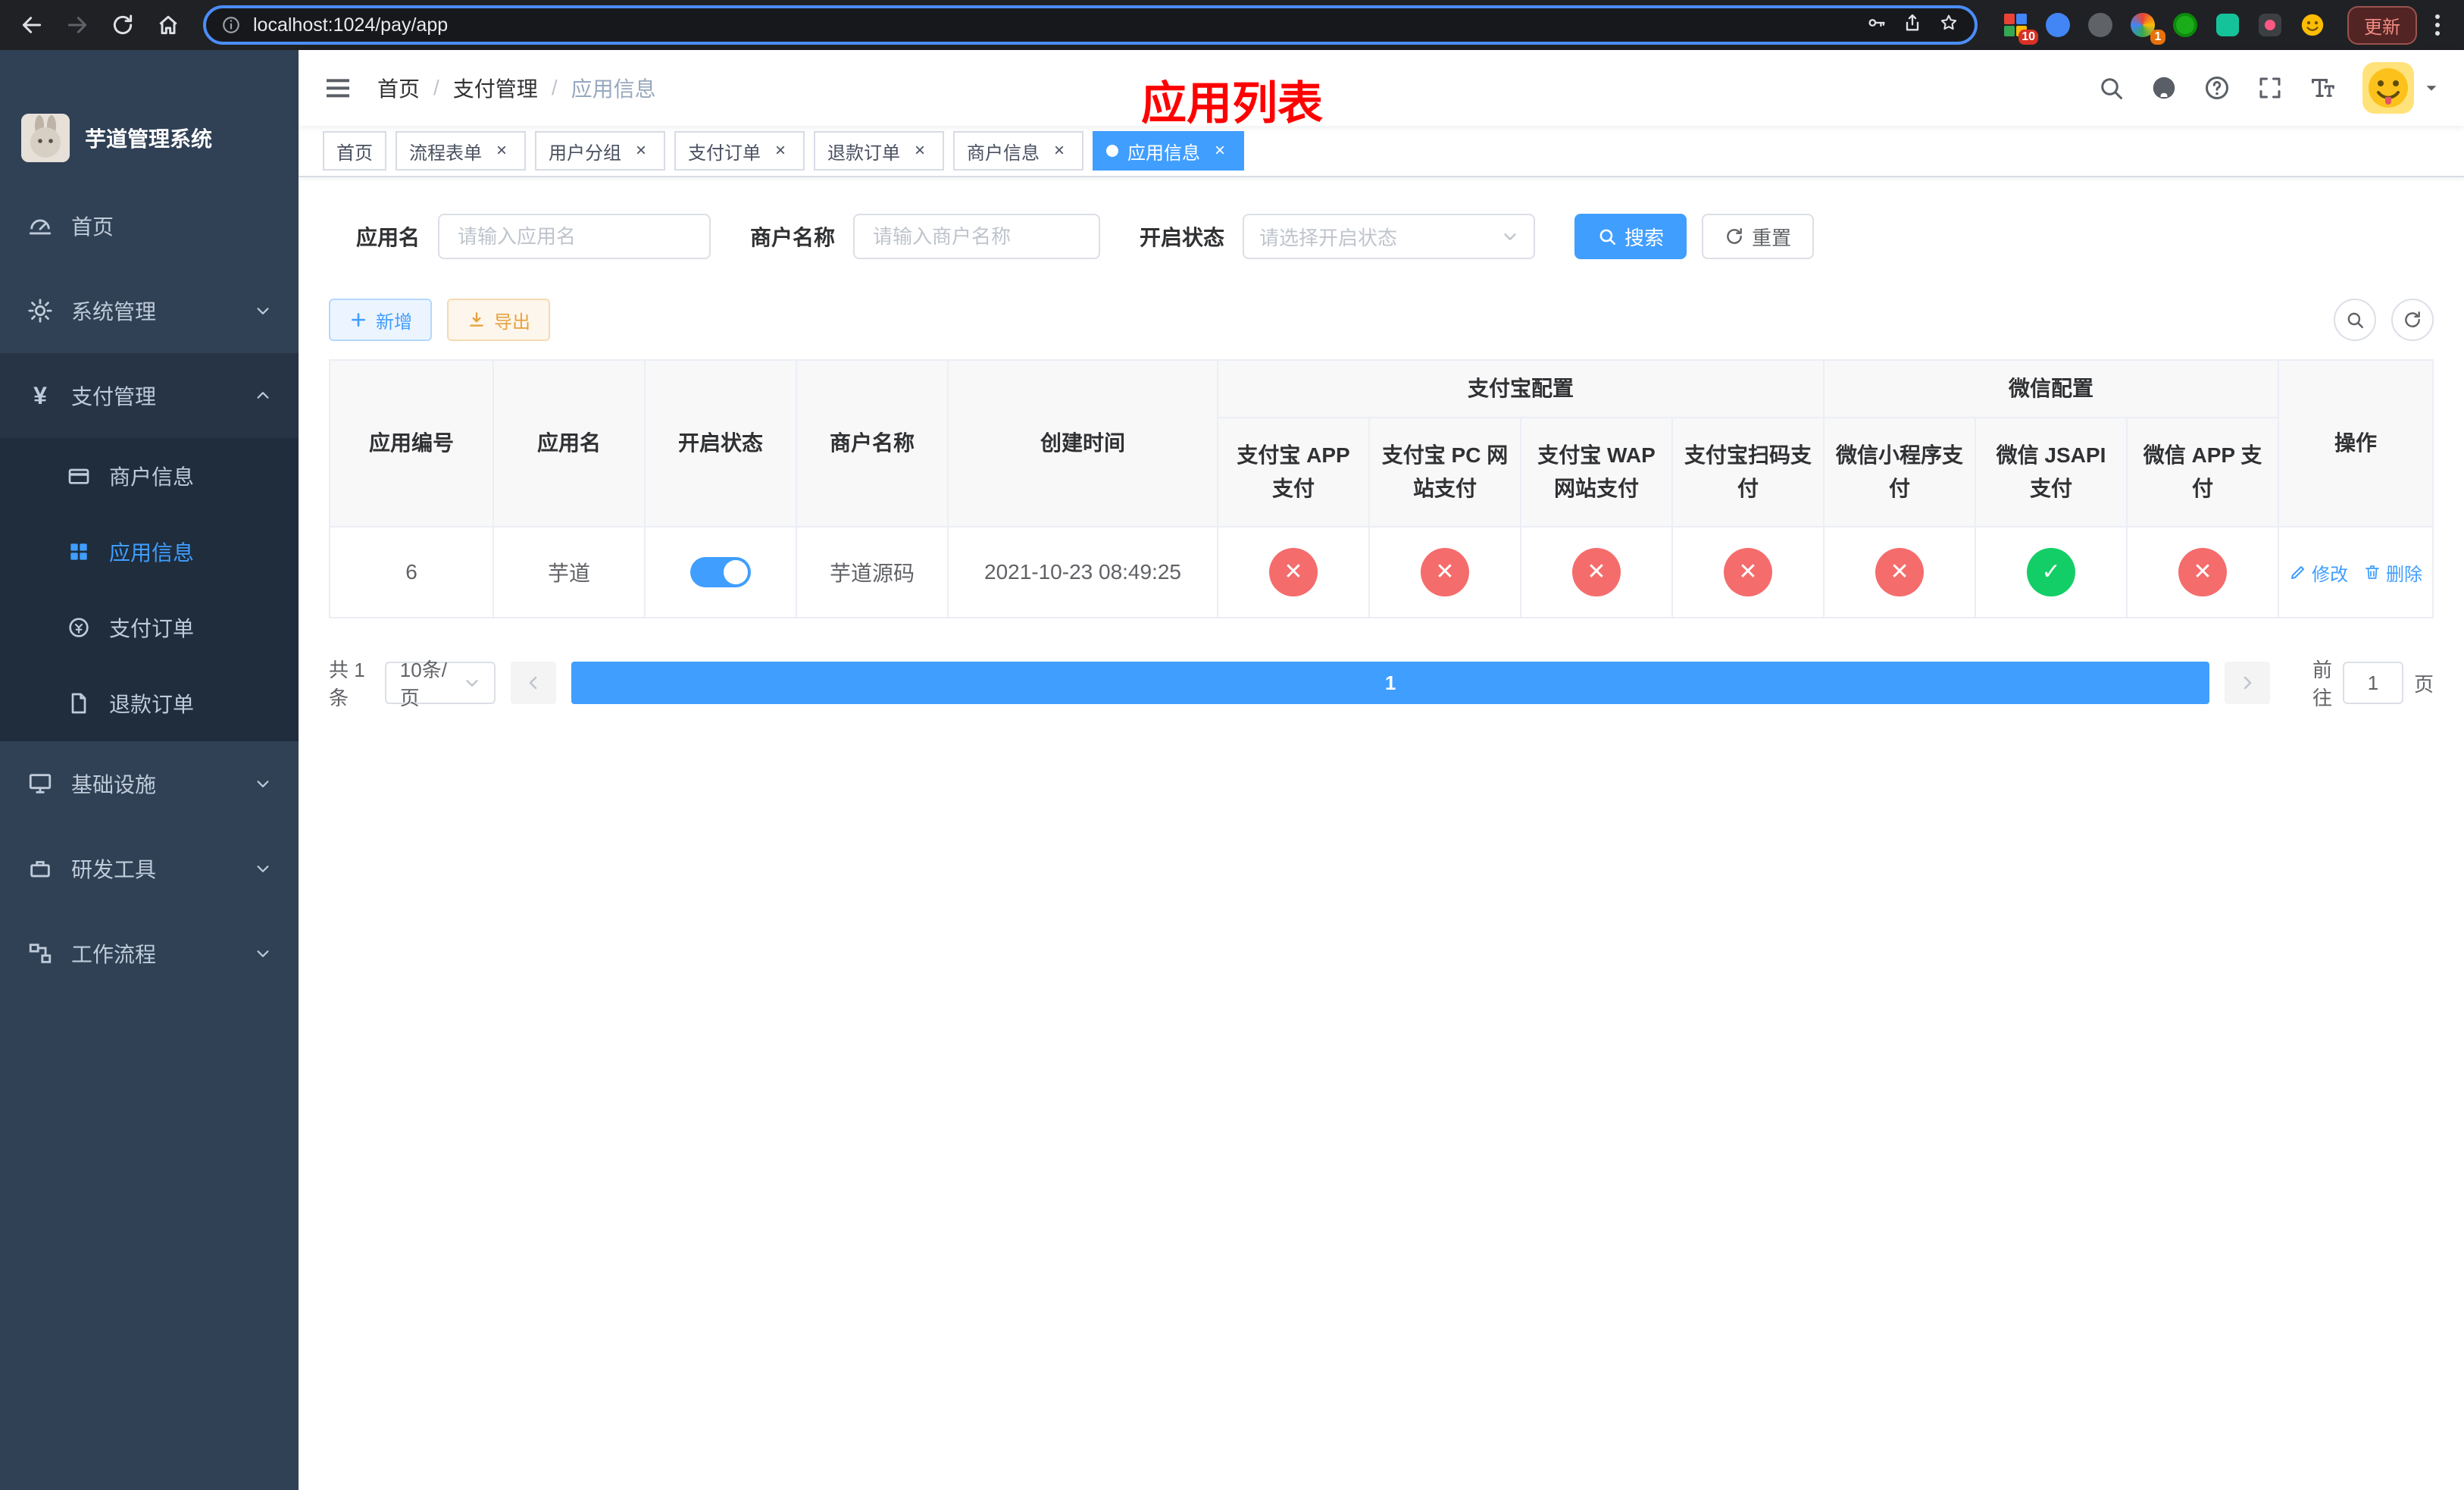 Image resolution: width=2464 pixels, height=1490 pixels. I want to click on sidebar-item-payment: ¥ 支付管理, so click(149, 396).